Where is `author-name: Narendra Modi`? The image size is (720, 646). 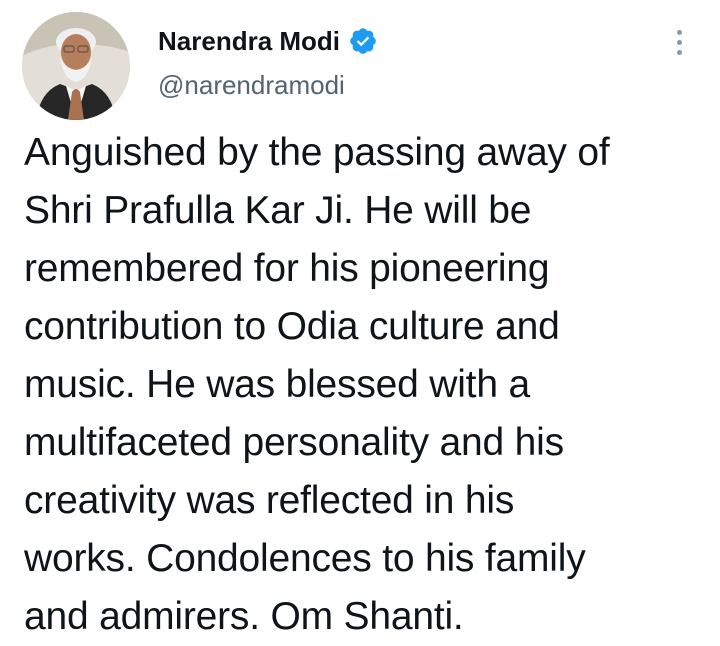 author-name: Narendra Modi is located at coordinates (268, 41).